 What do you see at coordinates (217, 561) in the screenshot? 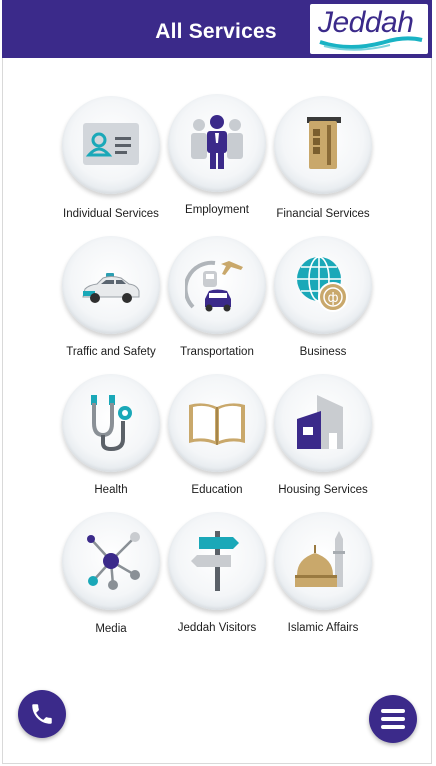
I see `signpost-icon` at bounding box center [217, 561].